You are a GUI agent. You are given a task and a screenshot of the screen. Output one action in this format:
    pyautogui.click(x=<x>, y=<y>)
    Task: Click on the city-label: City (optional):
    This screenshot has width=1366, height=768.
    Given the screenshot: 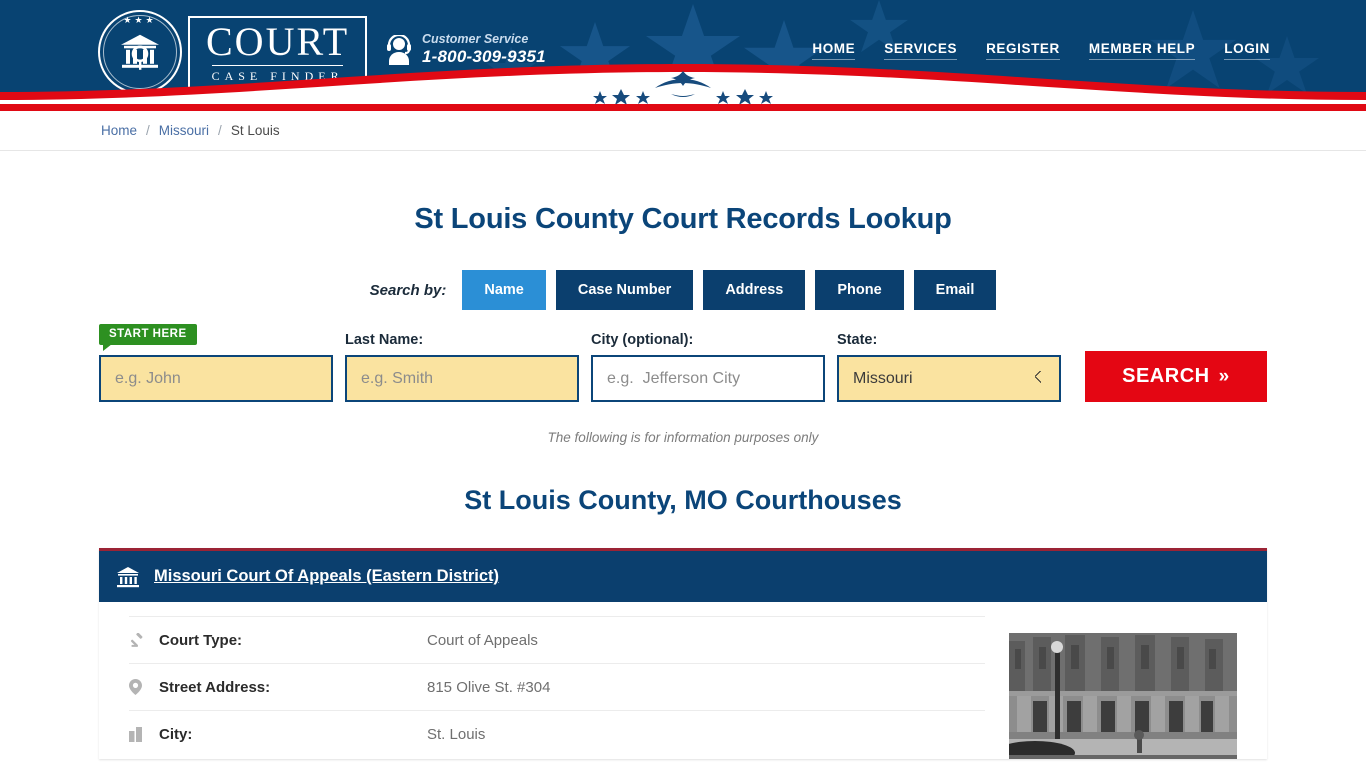 What is the action you would take?
    pyautogui.click(x=642, y=340)
    